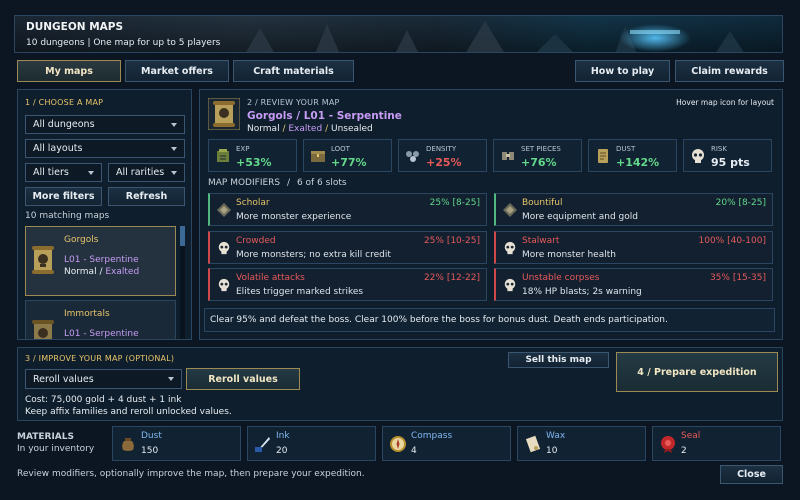 The width and height of the screenshot is (800, 500). What do you see at coordinates (719, 149) in the screenshot?
I see `stat-label: RISK` at bounding box center [719, 149].